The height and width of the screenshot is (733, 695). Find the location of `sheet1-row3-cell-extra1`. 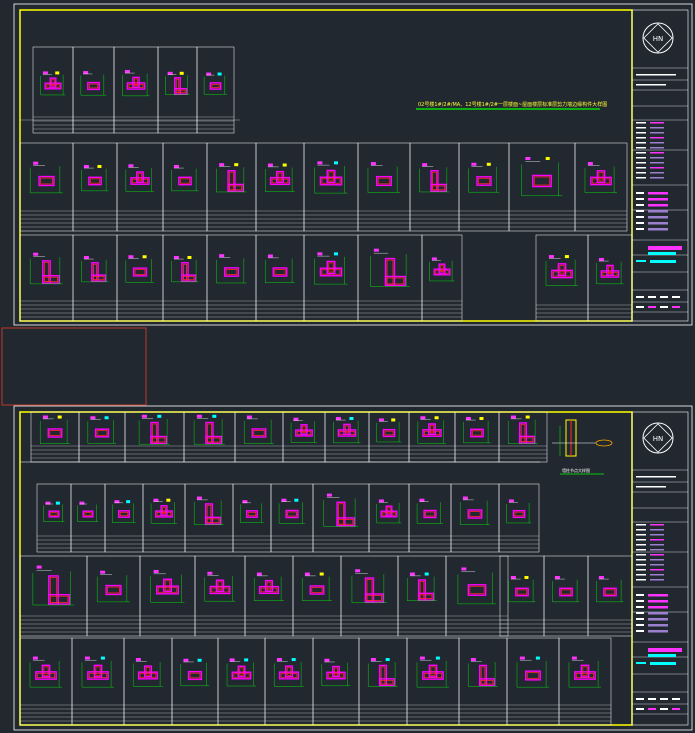

sheet1-row3-cell-extra1 is located at coordinates (562, 278).